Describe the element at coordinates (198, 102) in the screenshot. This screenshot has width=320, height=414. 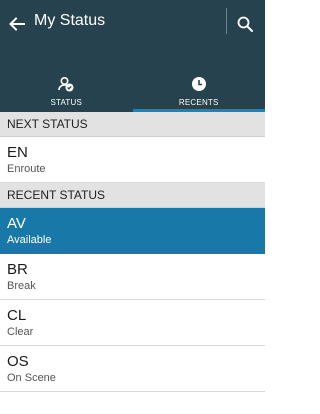
I see `tab-recents-label: RECENTS` at that location.